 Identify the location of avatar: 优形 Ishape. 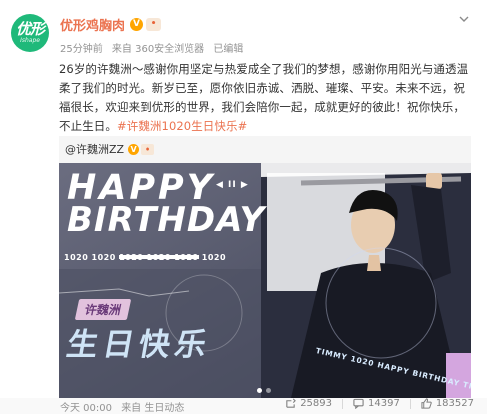
(30, 33).